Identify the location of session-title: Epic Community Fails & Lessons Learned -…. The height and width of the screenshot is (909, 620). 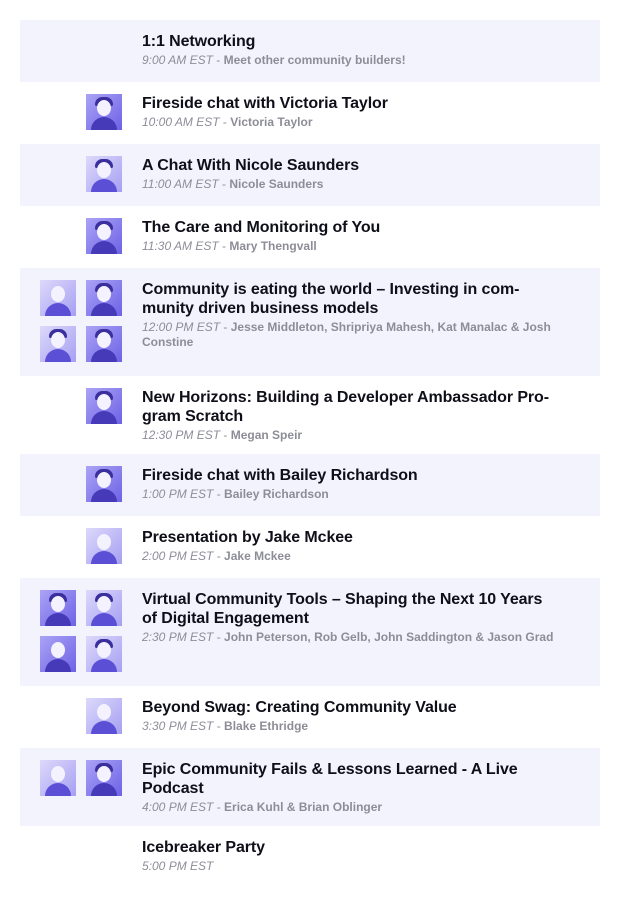
(330, 779).